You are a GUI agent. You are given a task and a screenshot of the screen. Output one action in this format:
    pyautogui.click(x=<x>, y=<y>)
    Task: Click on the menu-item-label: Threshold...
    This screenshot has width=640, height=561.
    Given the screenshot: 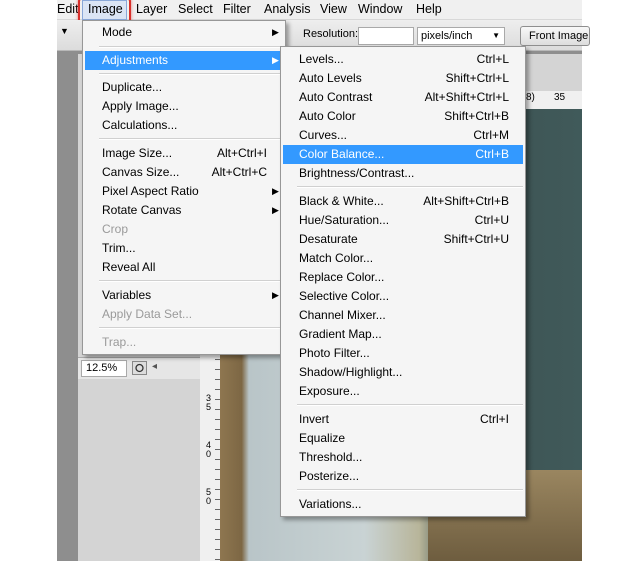 What is the action you would take?
    pyautogui.click(x=331, y=457)
    